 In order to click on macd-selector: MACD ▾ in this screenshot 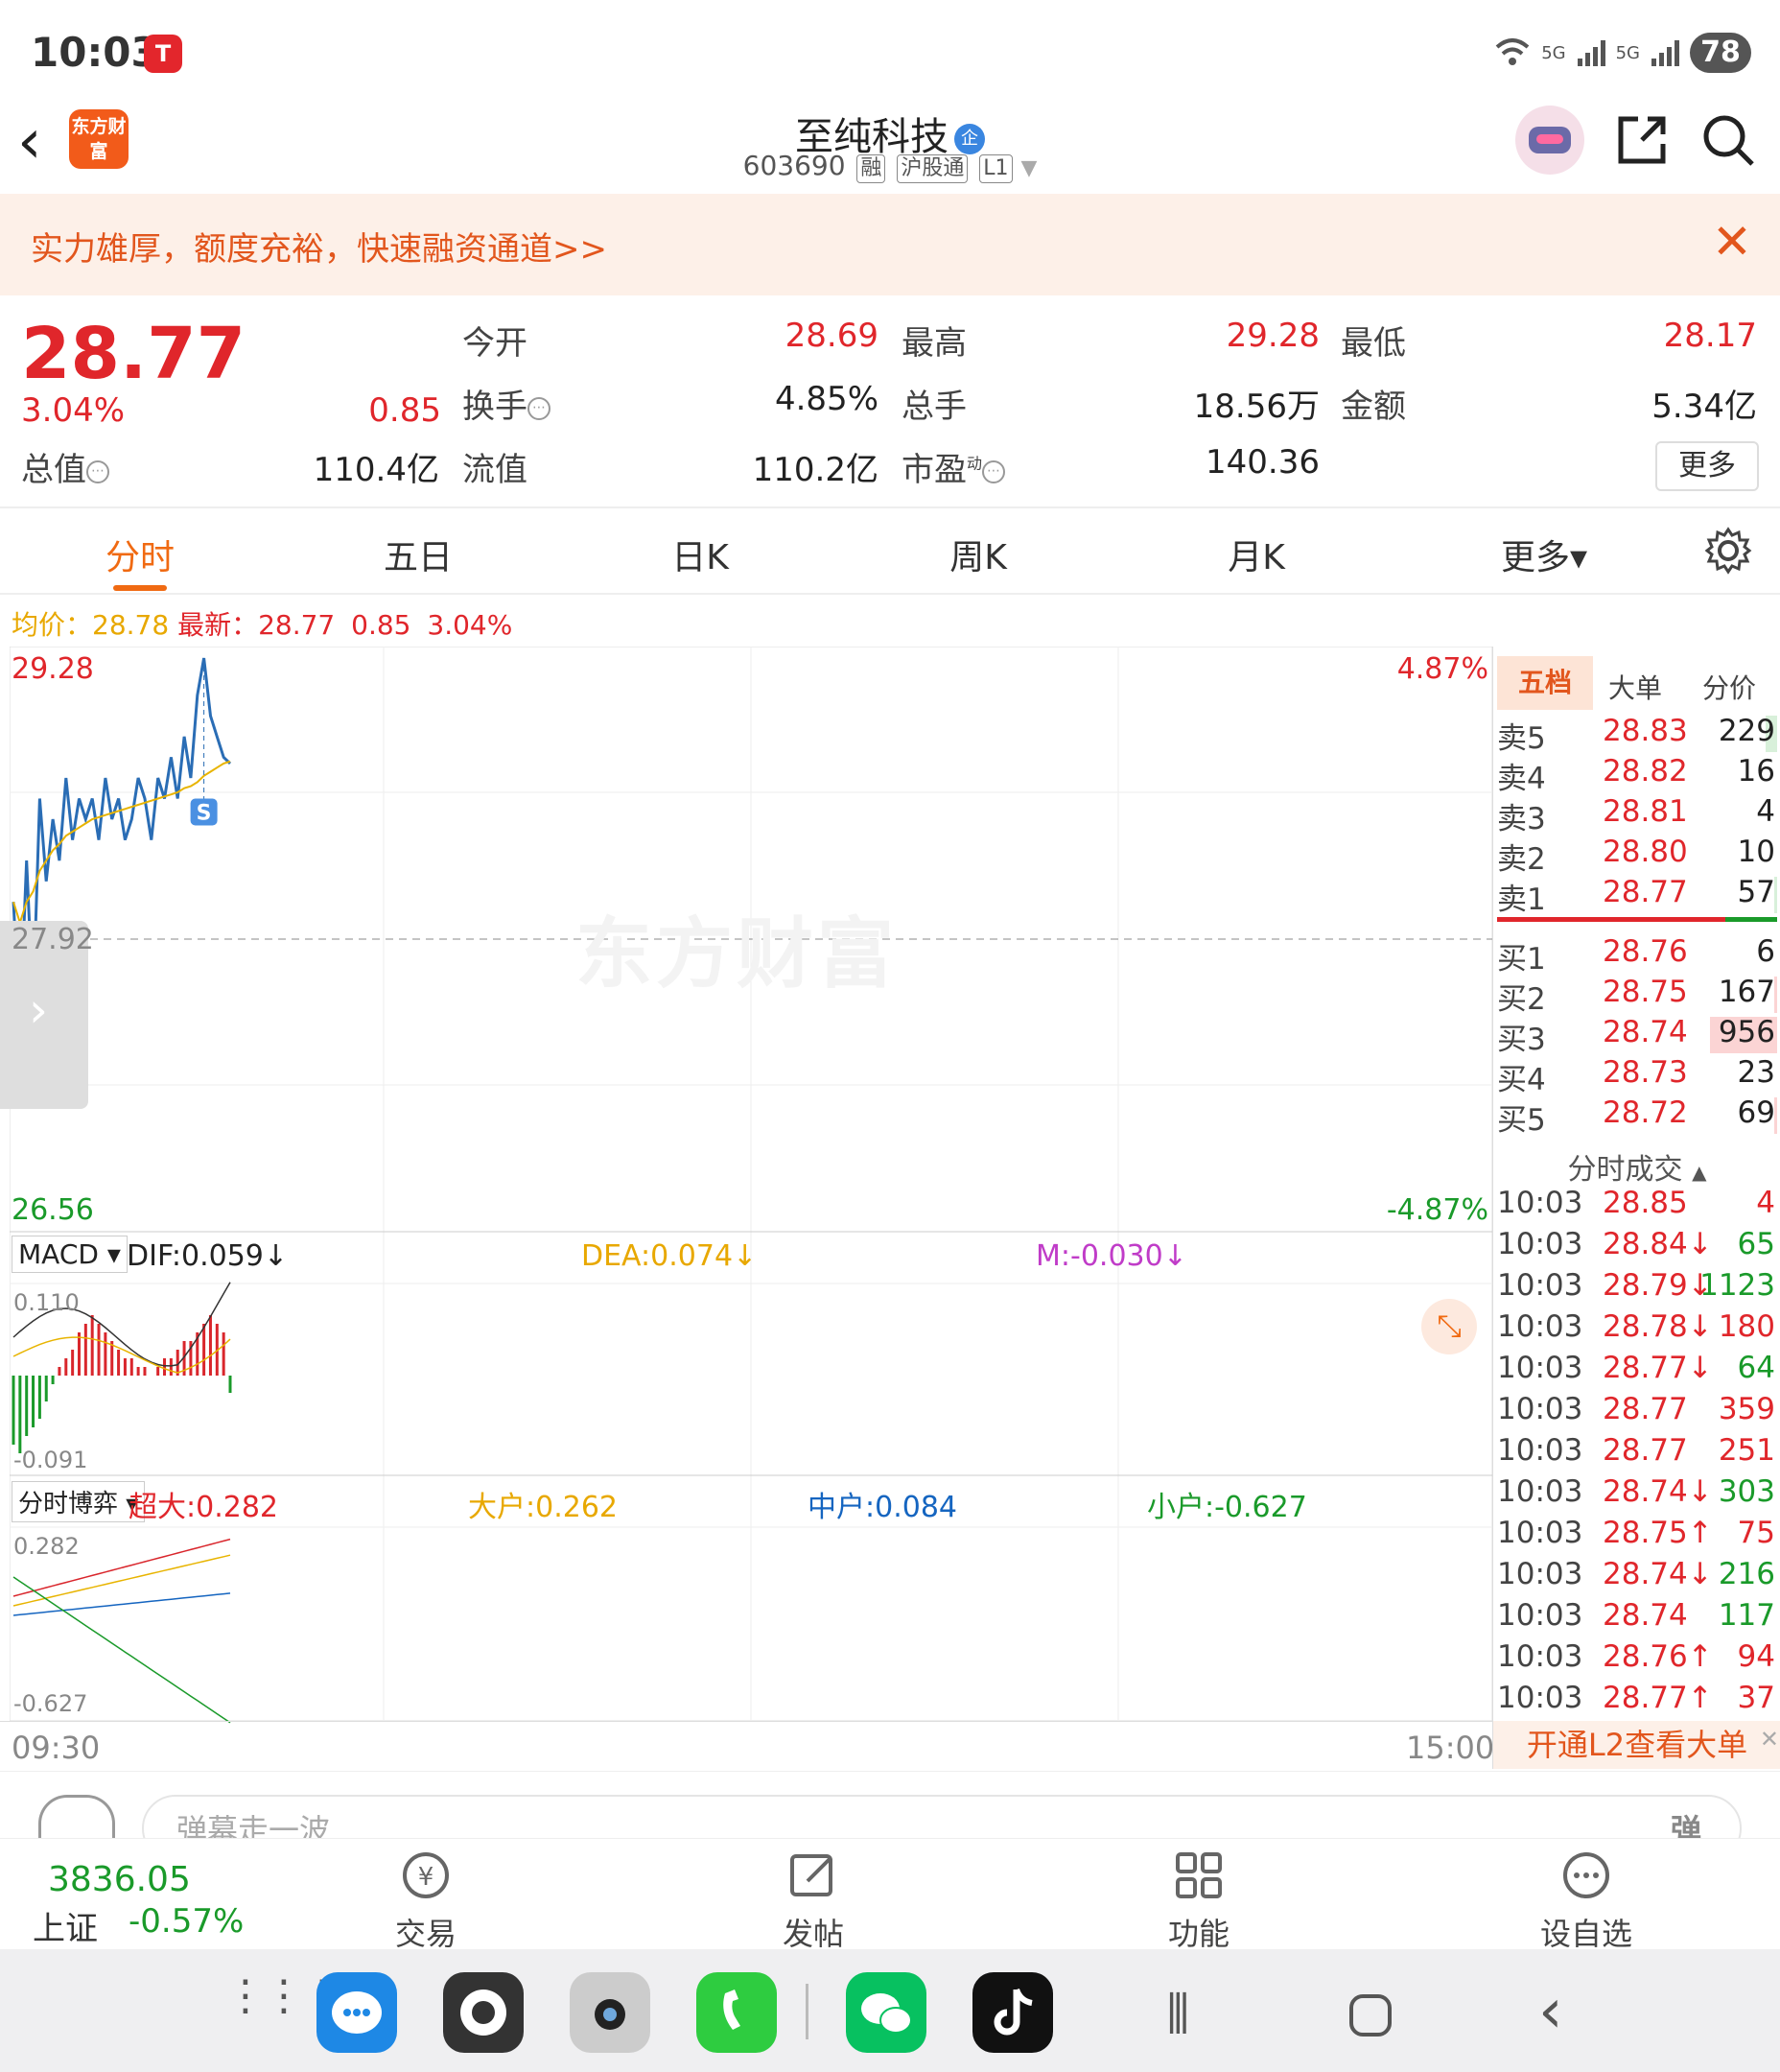, I will do `click(70, 1254)`.